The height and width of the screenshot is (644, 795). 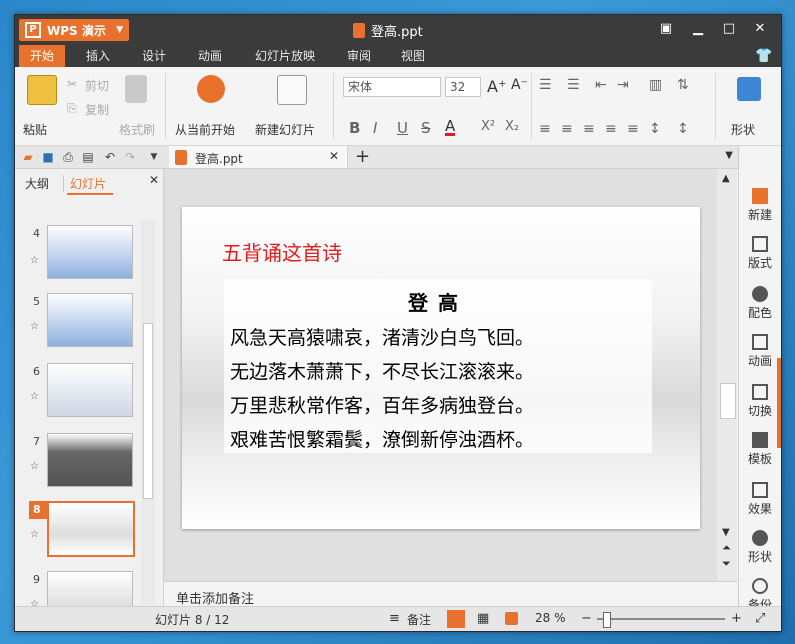 I want to click on notes-area: 单击添加备注, so click(x=450, y=594).